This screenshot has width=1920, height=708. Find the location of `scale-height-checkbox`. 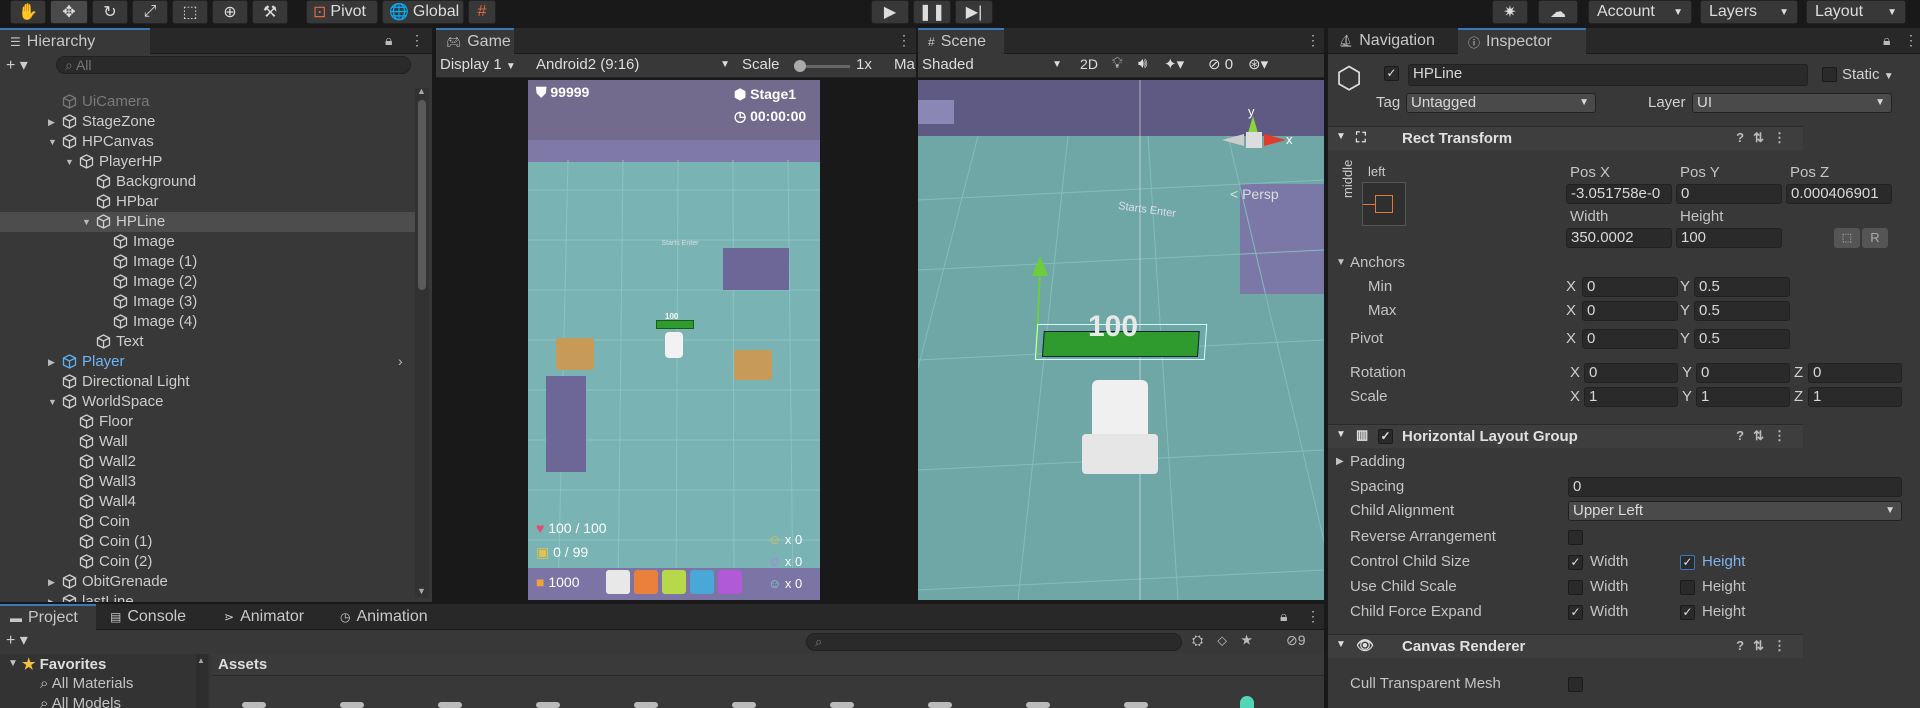

scale-height-checkbox is located at coordinates (1687, 587).